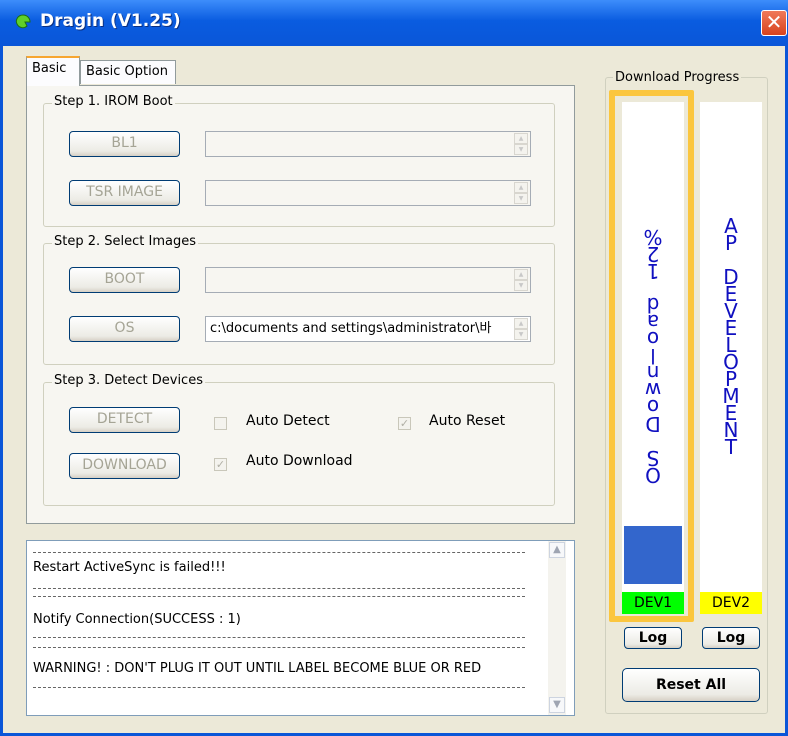  Describe the element at coordinates (299, 165) in the screenshot. I see `step1-group` at that location.